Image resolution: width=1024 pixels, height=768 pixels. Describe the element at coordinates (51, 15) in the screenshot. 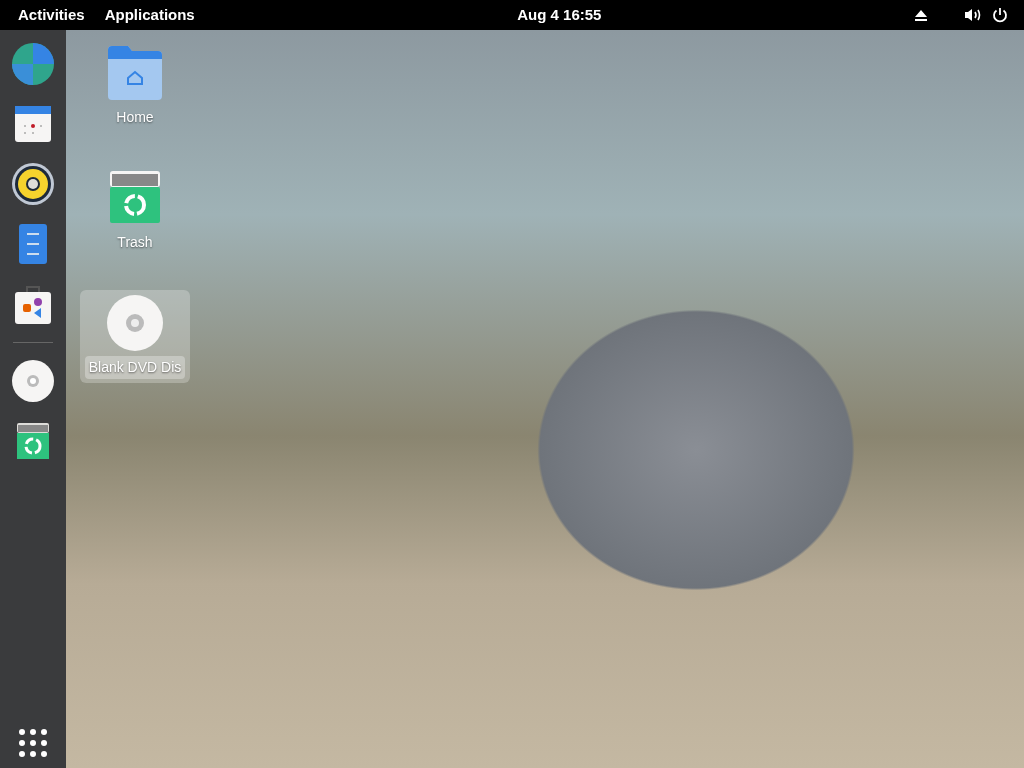

I see `activities-button: Activities` at that location.